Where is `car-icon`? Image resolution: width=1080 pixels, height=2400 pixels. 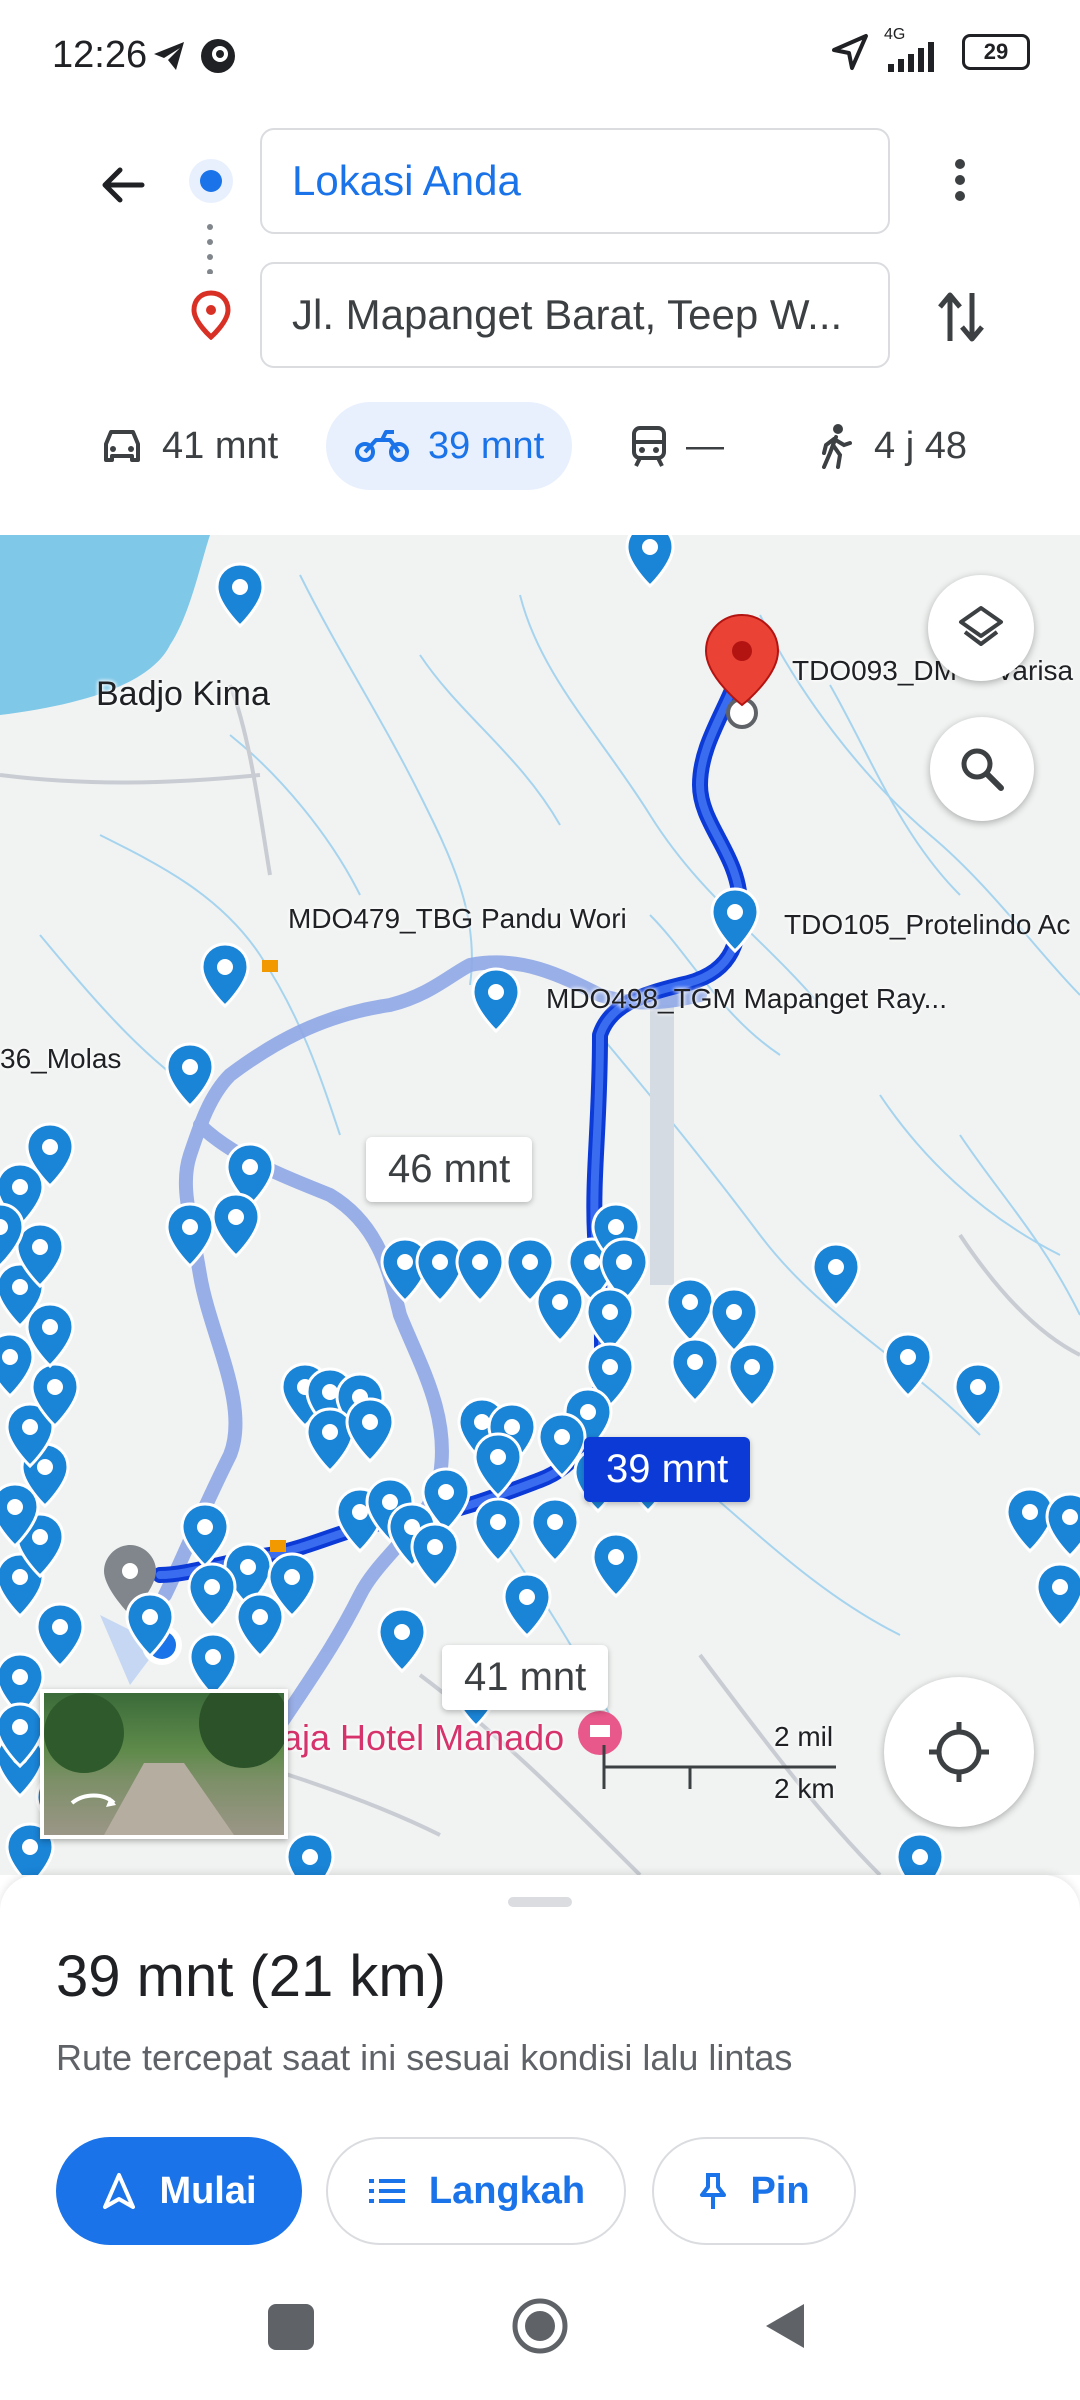
car-icon is located at coordinates (122, 446).